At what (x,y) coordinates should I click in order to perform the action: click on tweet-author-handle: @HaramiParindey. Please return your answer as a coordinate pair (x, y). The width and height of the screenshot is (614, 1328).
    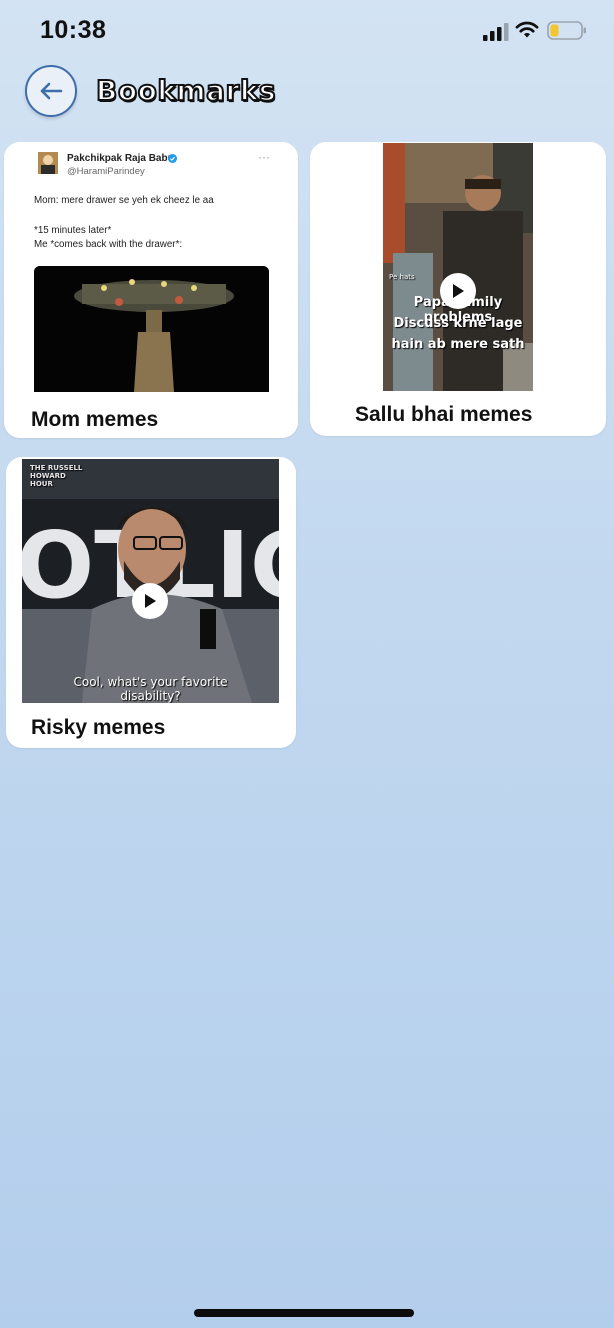
    Looking at the image, I should click on (106, 171).